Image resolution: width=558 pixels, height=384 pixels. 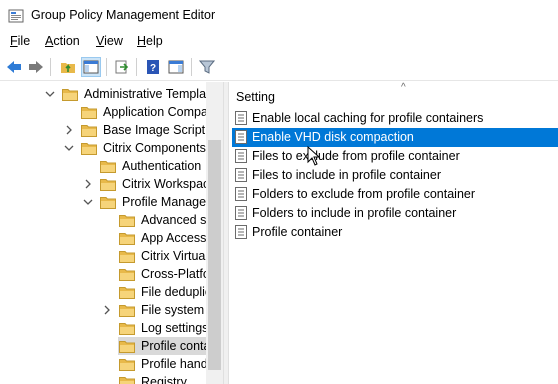 What do you see at coordinates (160, 130) in the screenshot?
I see `tree-item-label: Base Image Script F` at bounding box center [160, 130].